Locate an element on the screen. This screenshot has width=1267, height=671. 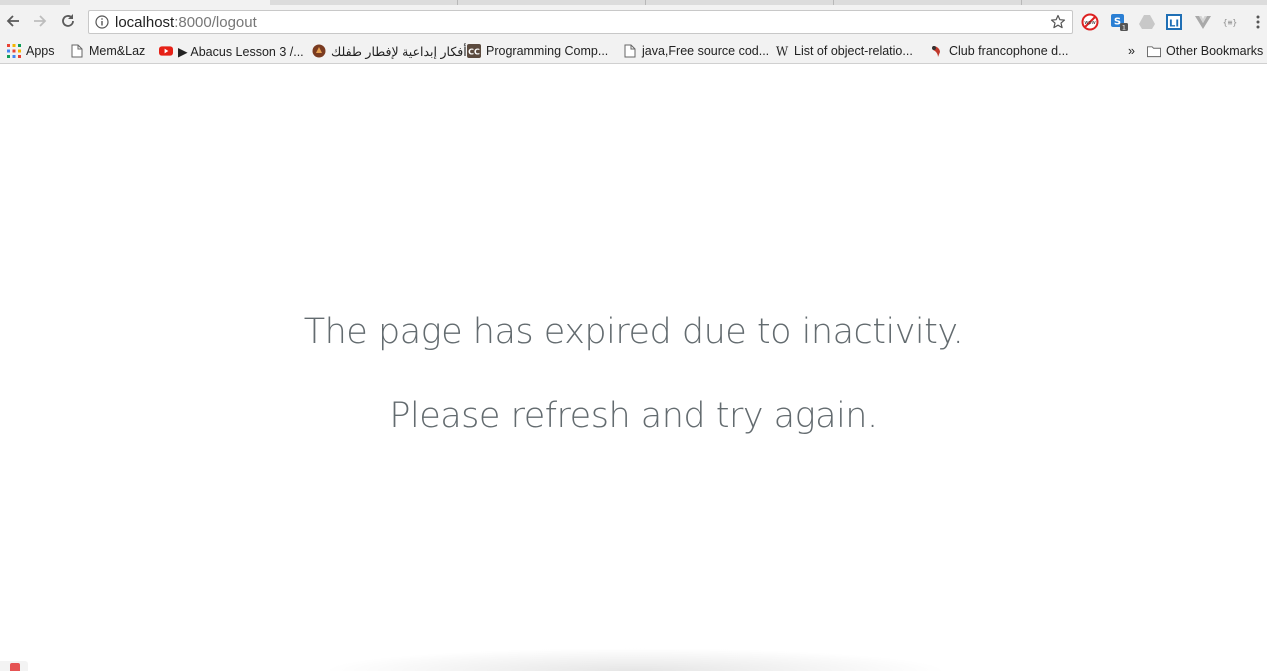
ext-json-icon: {≡} is located at coordinates (1230, 22).